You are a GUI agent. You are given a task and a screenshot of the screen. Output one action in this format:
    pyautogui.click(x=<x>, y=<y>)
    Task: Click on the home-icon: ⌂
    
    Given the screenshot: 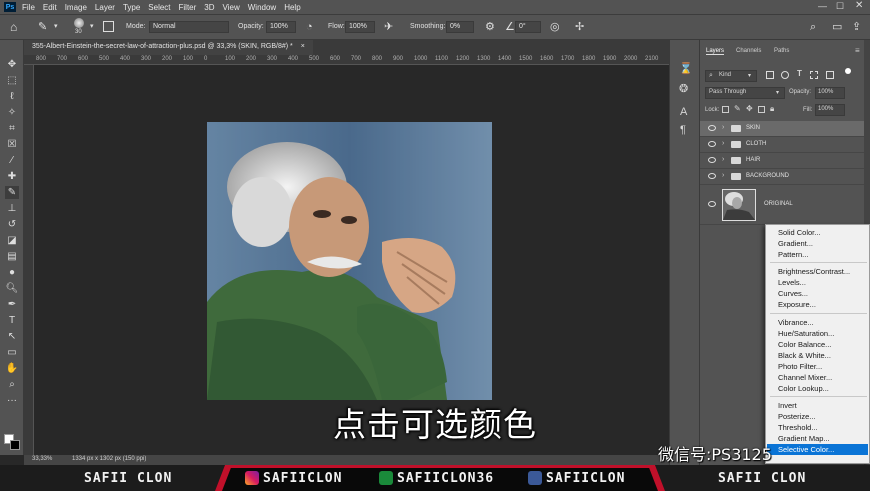 What is the action you would take?
    pyautogui.click(x=13, y=27)
    